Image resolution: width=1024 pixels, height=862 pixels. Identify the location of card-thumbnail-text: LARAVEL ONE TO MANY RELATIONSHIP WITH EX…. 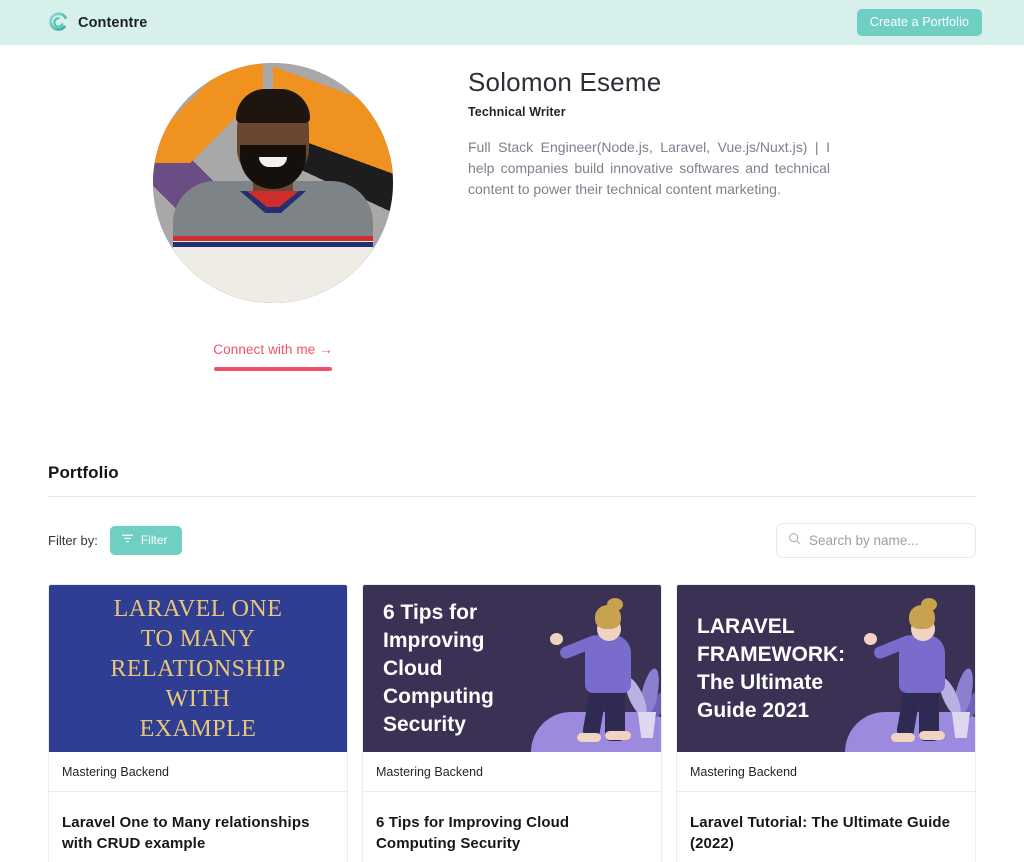
(198, 668).